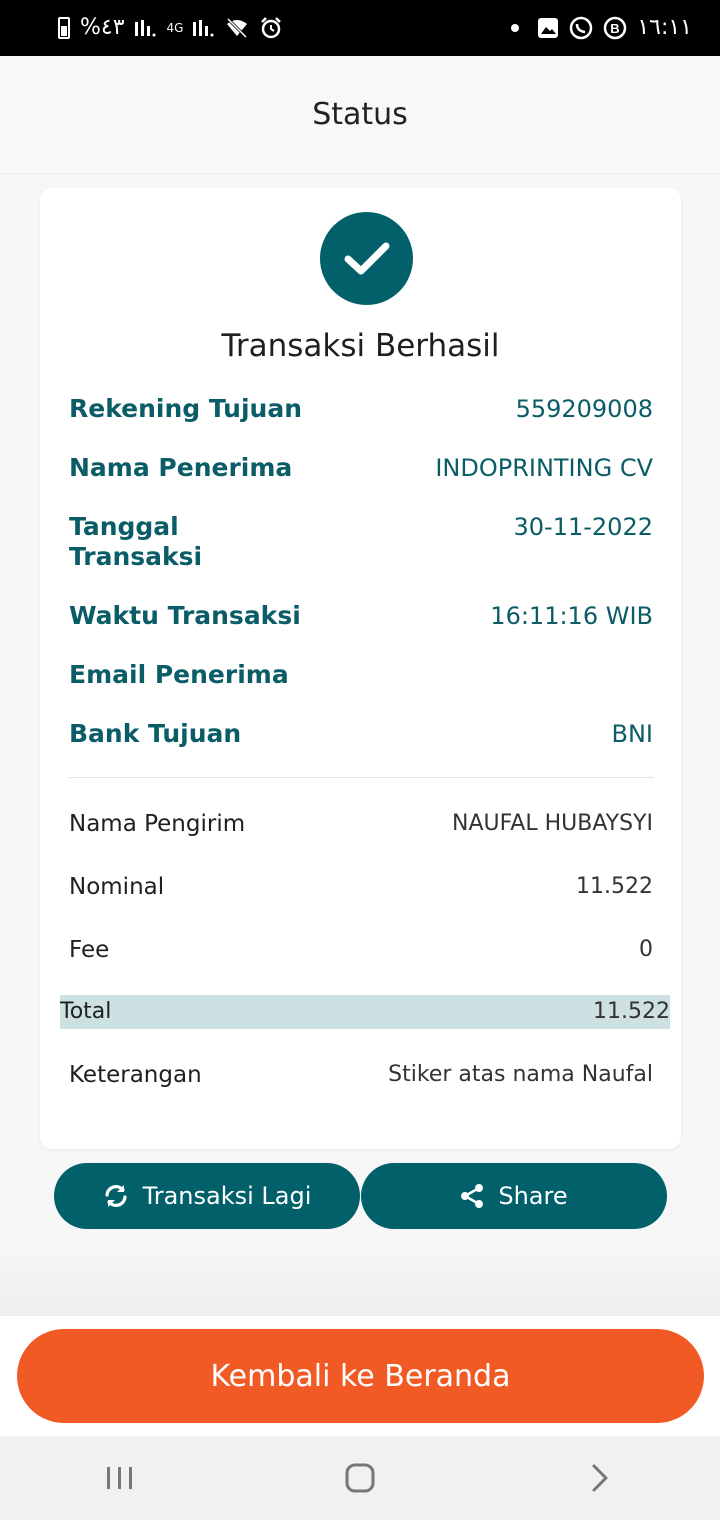  I want to click on detail-row-email: Email Penerima, so click(361, 675).